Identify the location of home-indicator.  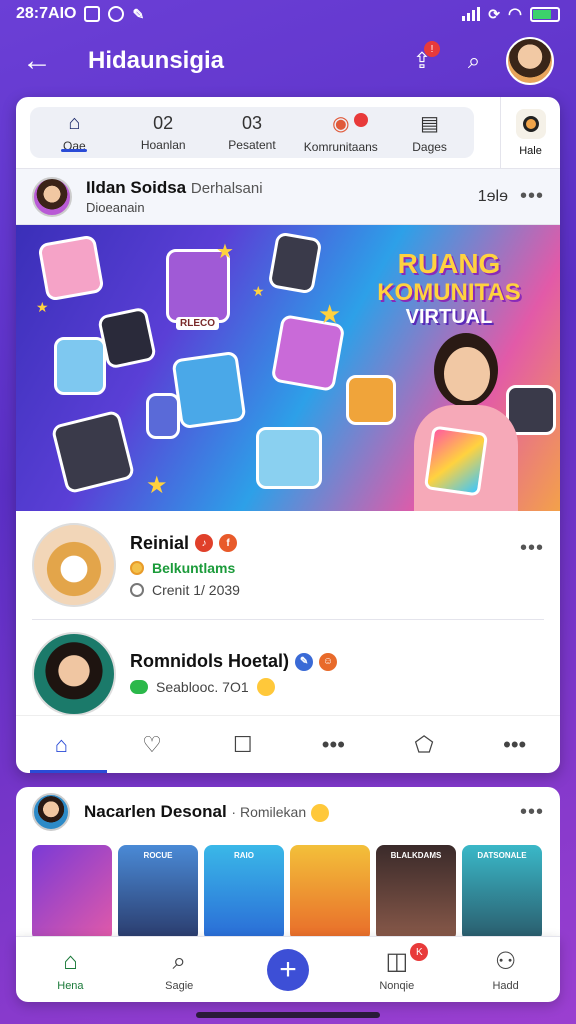
(288, 1015).